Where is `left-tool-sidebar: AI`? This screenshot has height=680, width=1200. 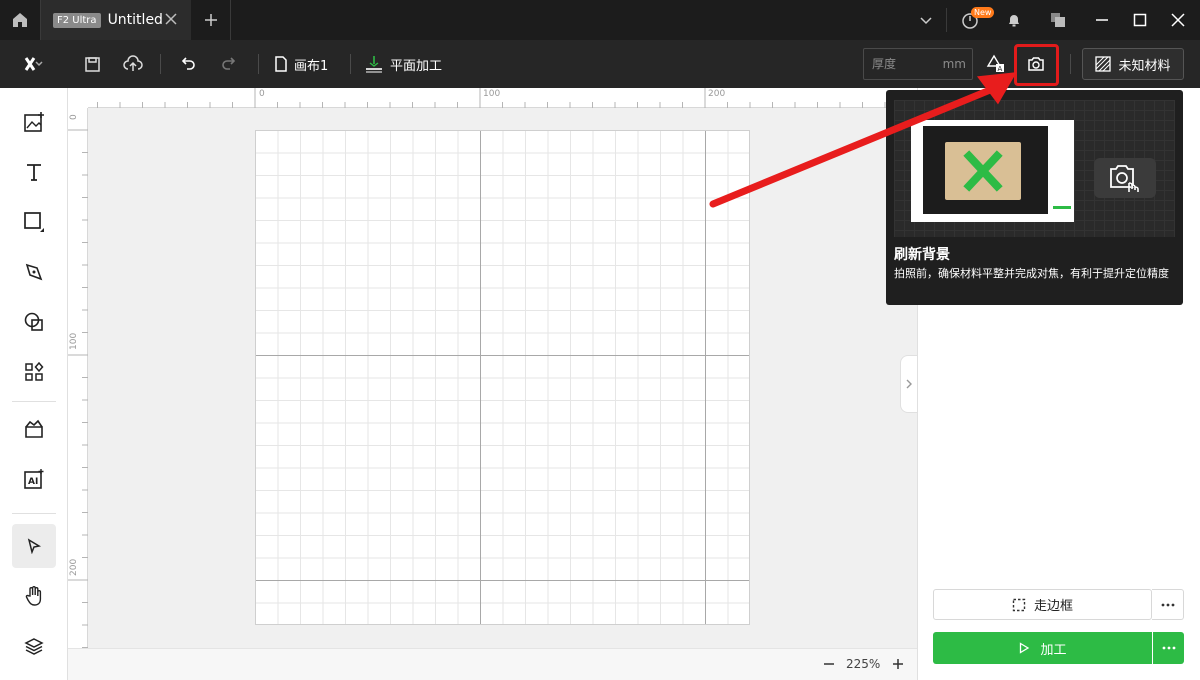 left-tool-sidebar: AI is located at coordinates (34, 384).